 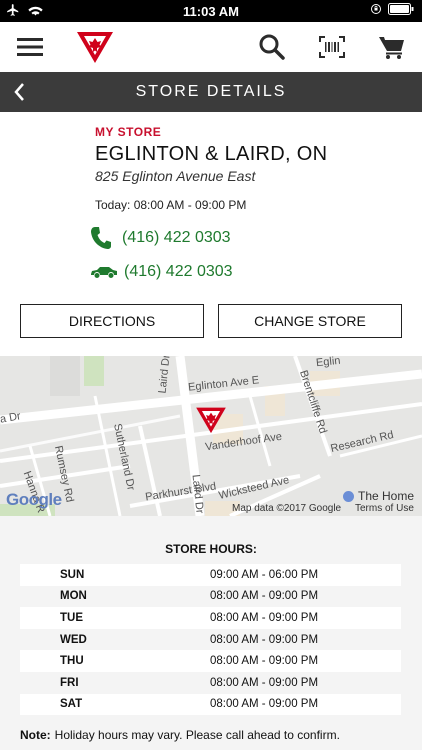 I want to click on phone-number-secondary: (416) 422 0303, so click(x=178, y=271).